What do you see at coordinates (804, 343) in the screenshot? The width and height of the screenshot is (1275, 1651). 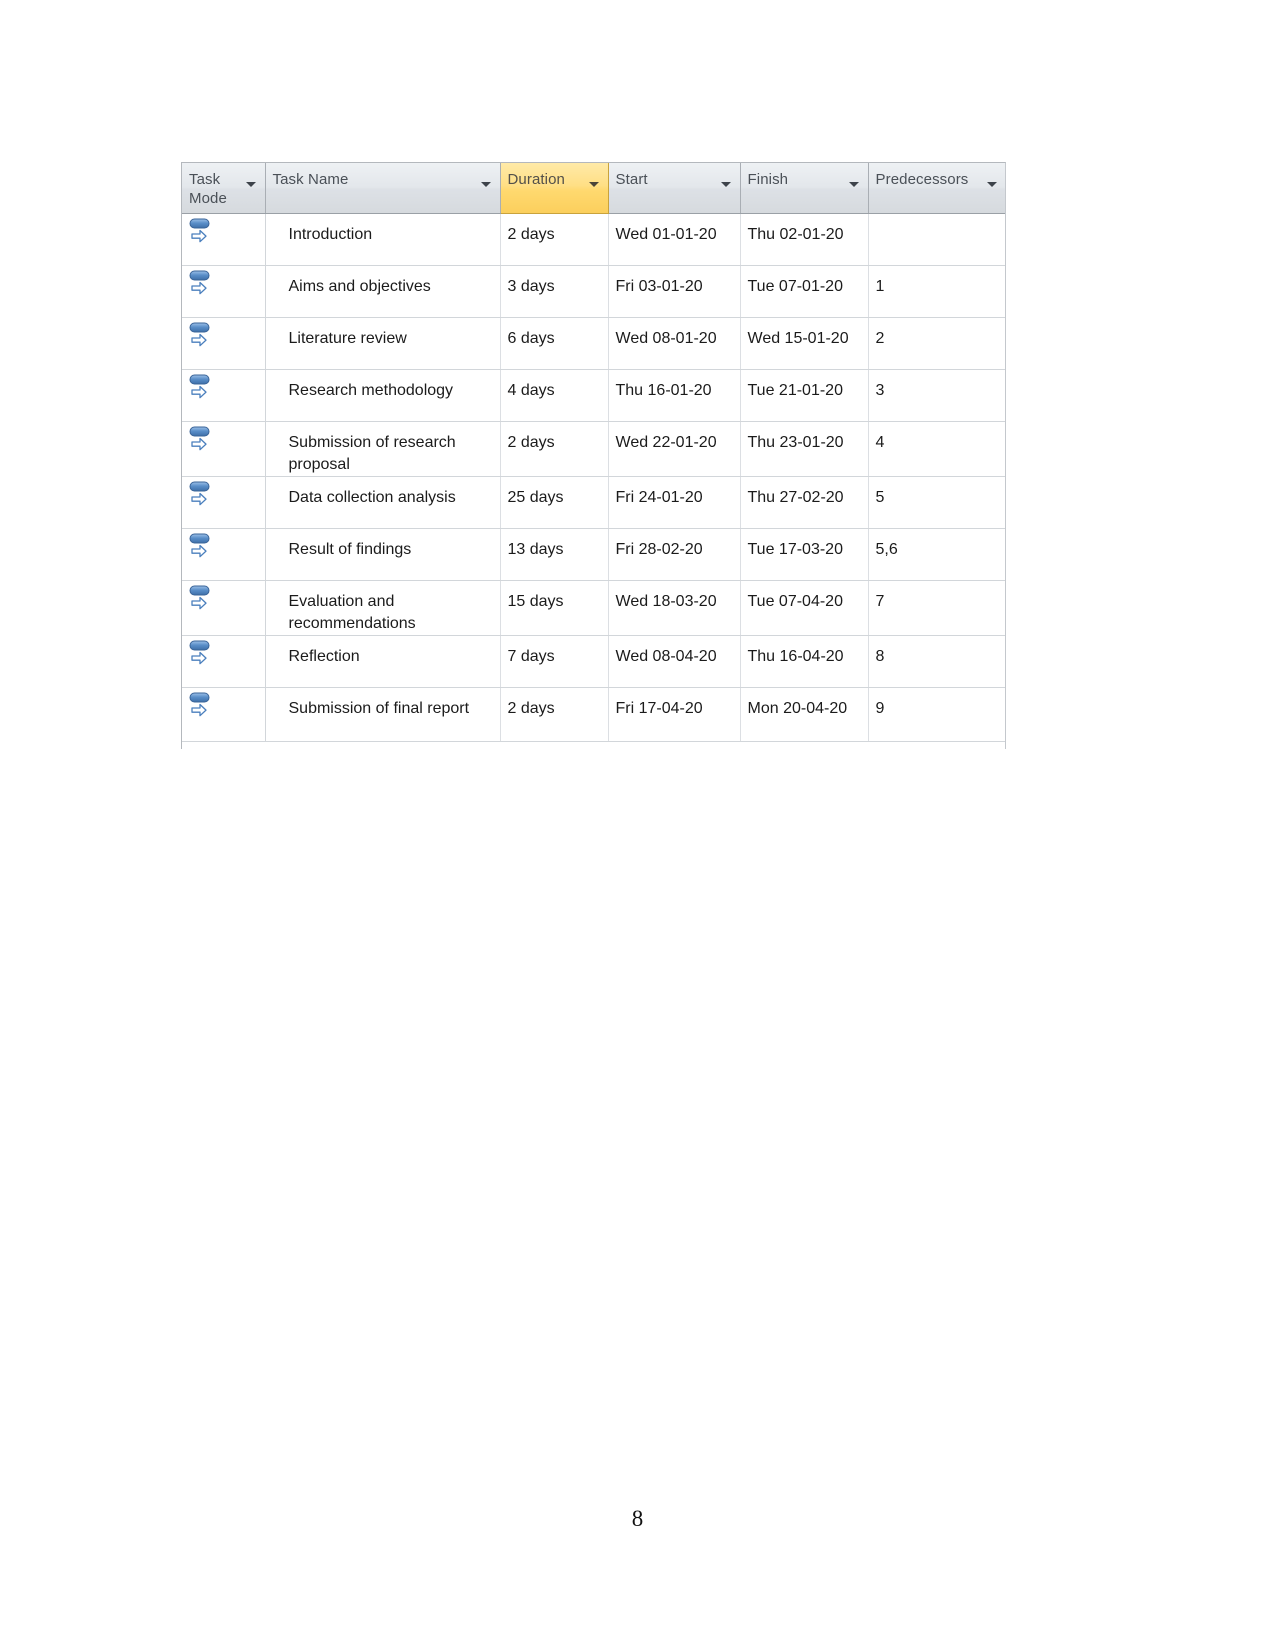 I see `cell-finish: Wed 15-01-20` at bounding box center [804, 343].